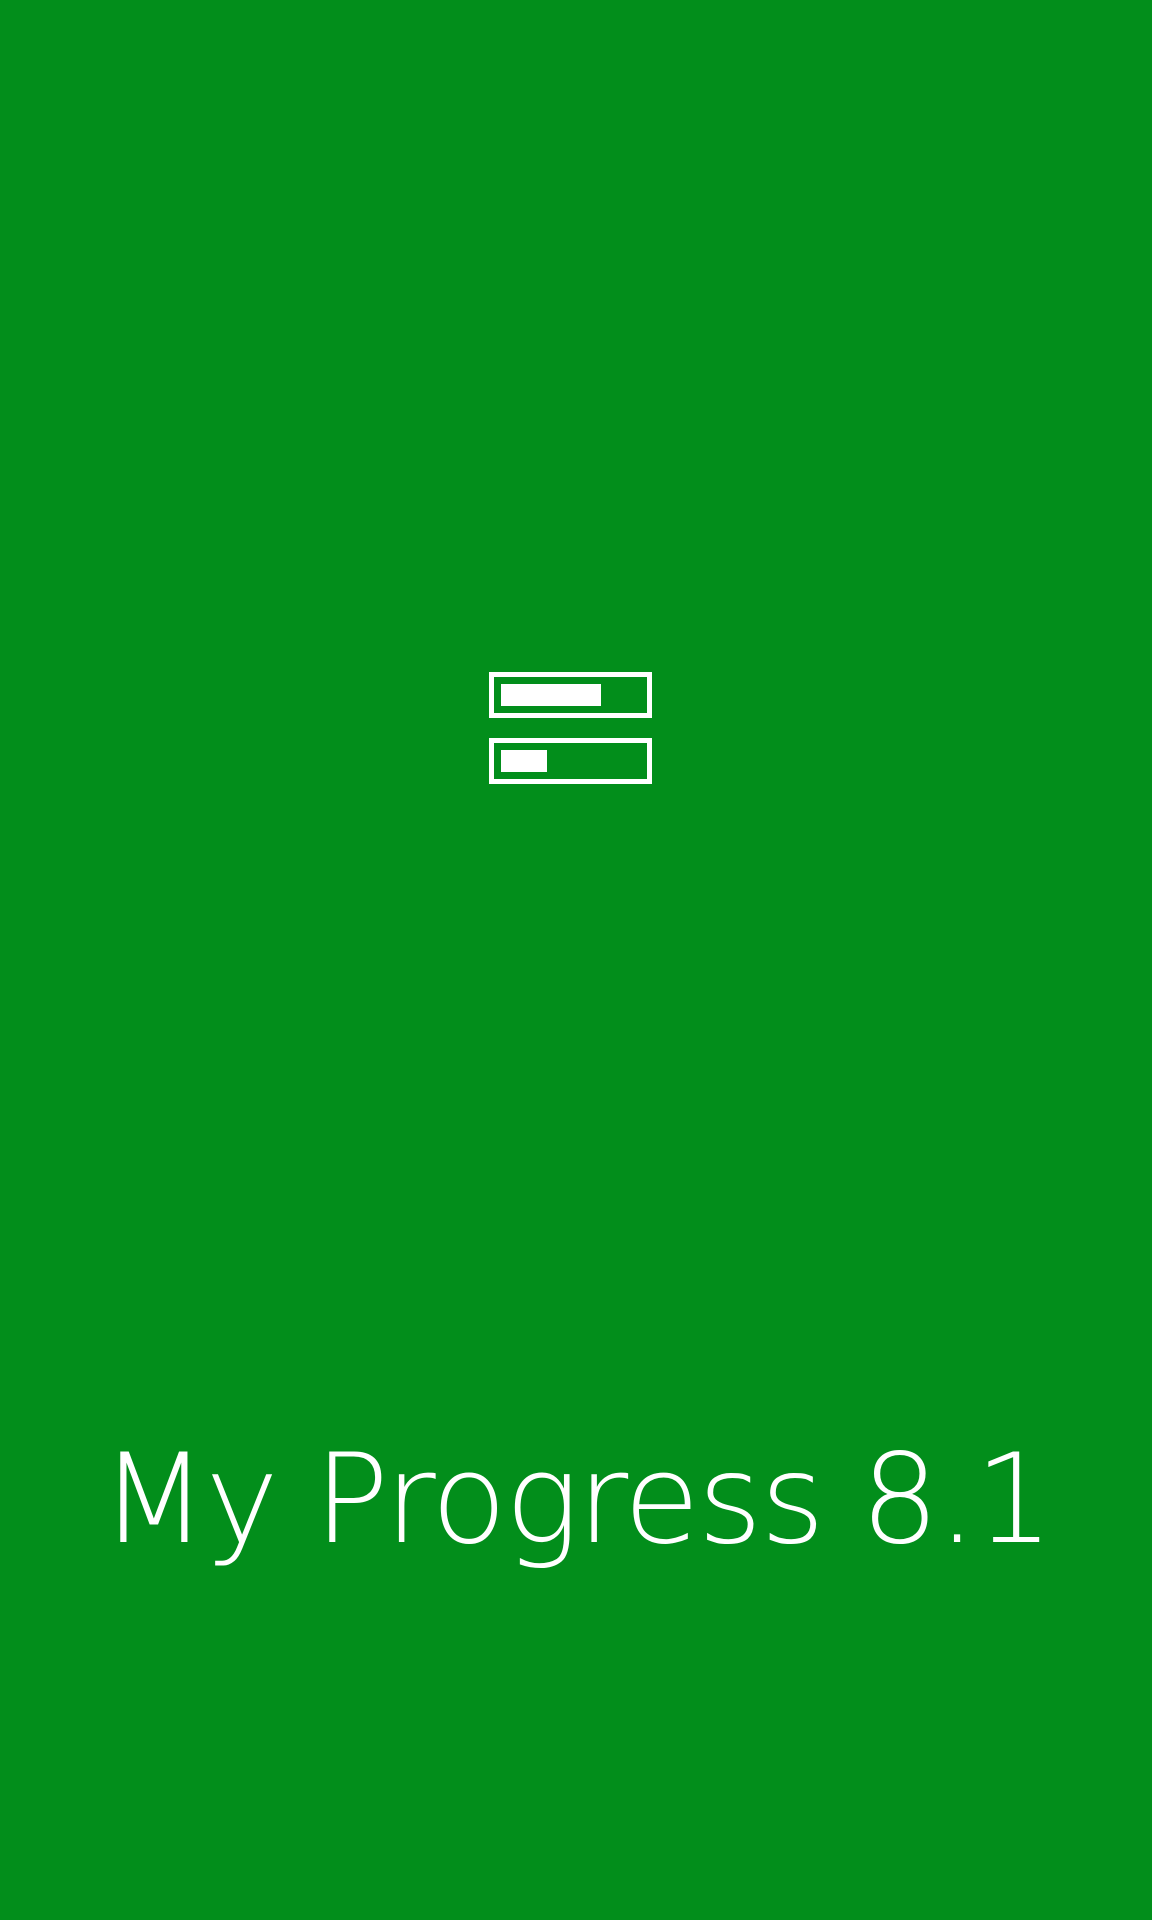 The height and width of the screenshot is (1920, 1152). What do you see at coordinates (576, 1500) in the screenshot?
I see `app-title: My Progress 8.1` at bounding box center [576, 1500].